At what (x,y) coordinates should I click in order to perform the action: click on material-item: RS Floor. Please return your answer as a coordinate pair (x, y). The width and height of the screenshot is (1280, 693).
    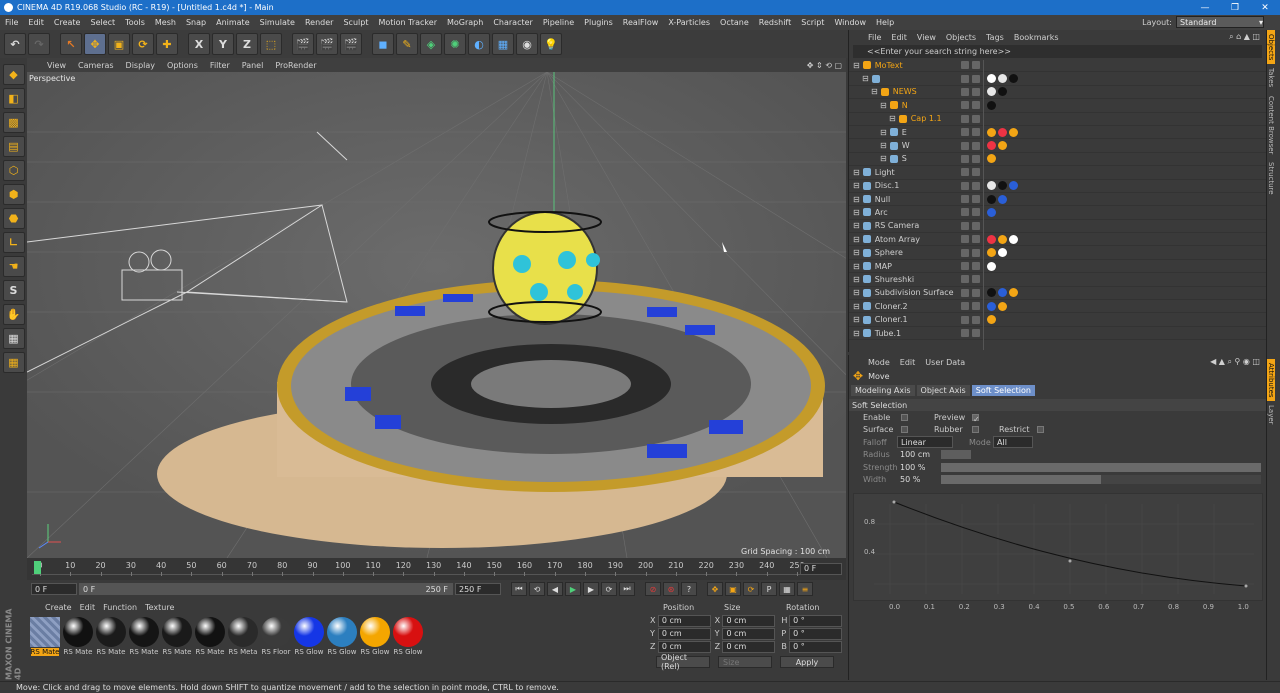
    Looking at the image, I should click on (276, 636).